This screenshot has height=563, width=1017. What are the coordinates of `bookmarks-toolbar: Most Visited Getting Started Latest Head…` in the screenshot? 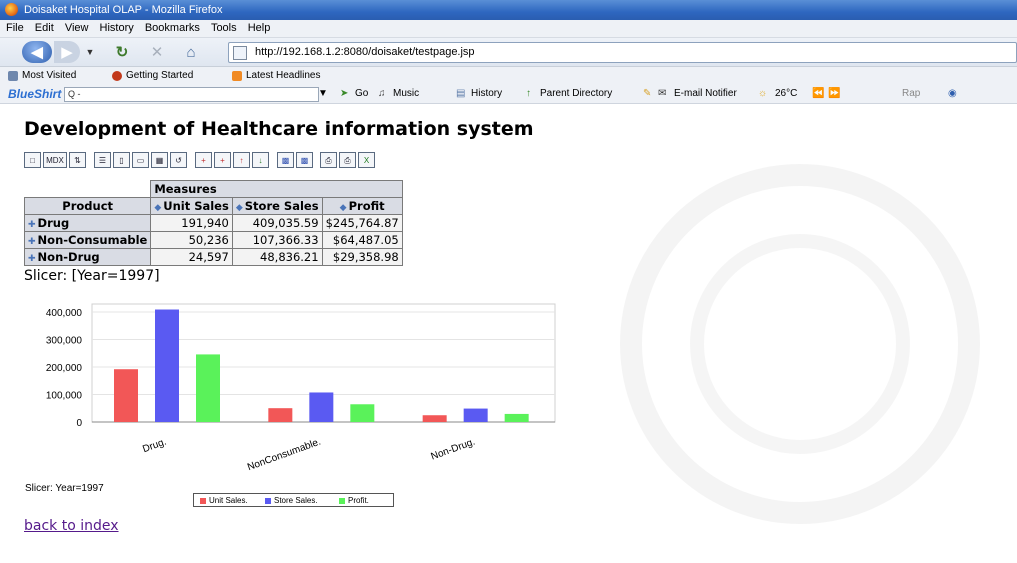 It's located at (508, 76).